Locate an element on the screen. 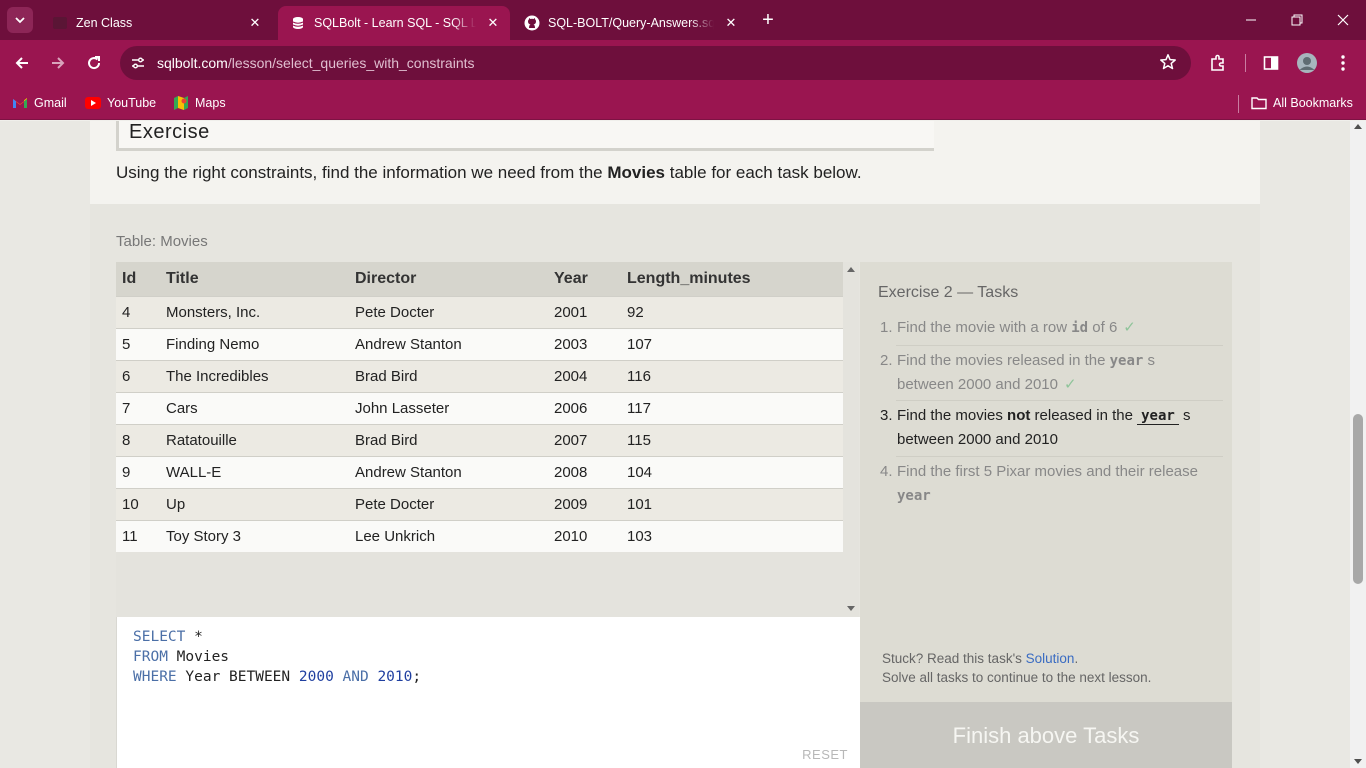 Image resolution: width=1366 pixels, height=768 pixels. table-cell: 101 is located at coordinates (735, 503).